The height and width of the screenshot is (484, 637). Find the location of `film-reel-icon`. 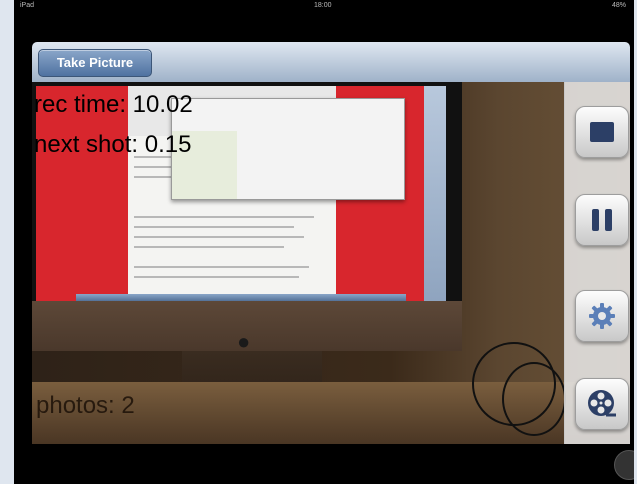

film-reel-icon is located at coordinates (602, 403).